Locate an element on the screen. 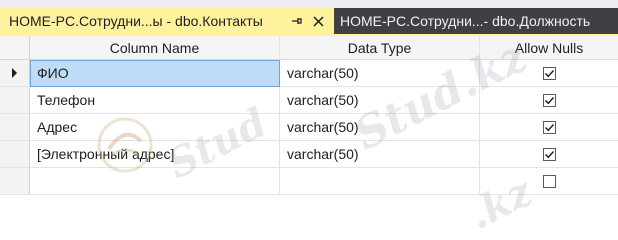  table-row: ФИО varchar(50) is located at coordinates (309, 73).